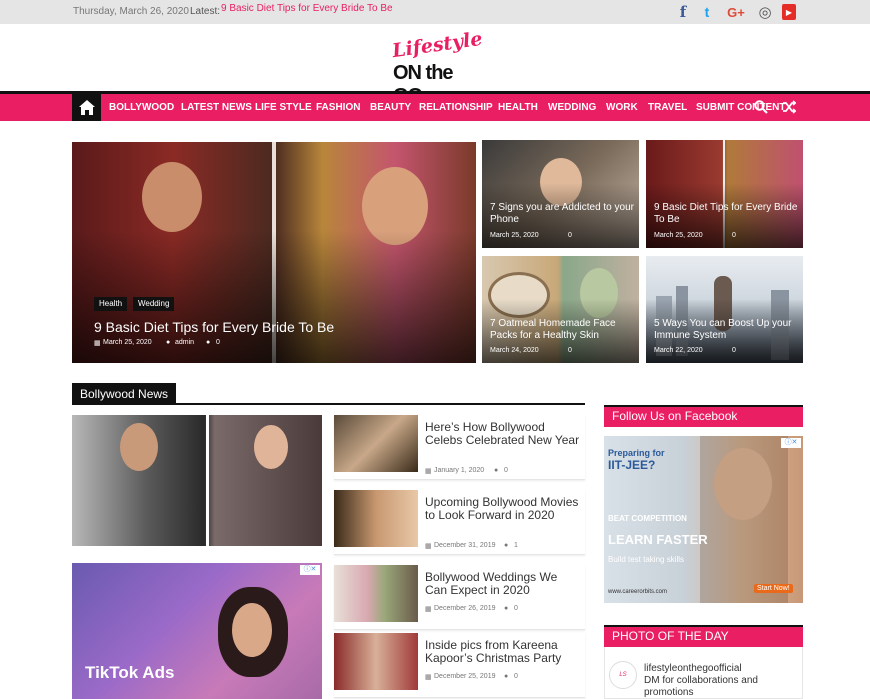 This screenshot has height=699, width=870. Describe the element at coordinates (390, 107) in the screenshot. I see `nav-item-beauty: BEAUTY` at that location.